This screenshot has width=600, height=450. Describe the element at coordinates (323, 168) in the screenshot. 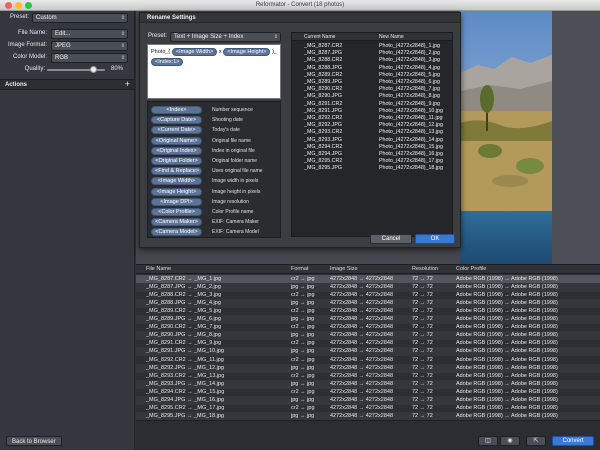

I see `current-name: _MG_8295.JPG` at that location.